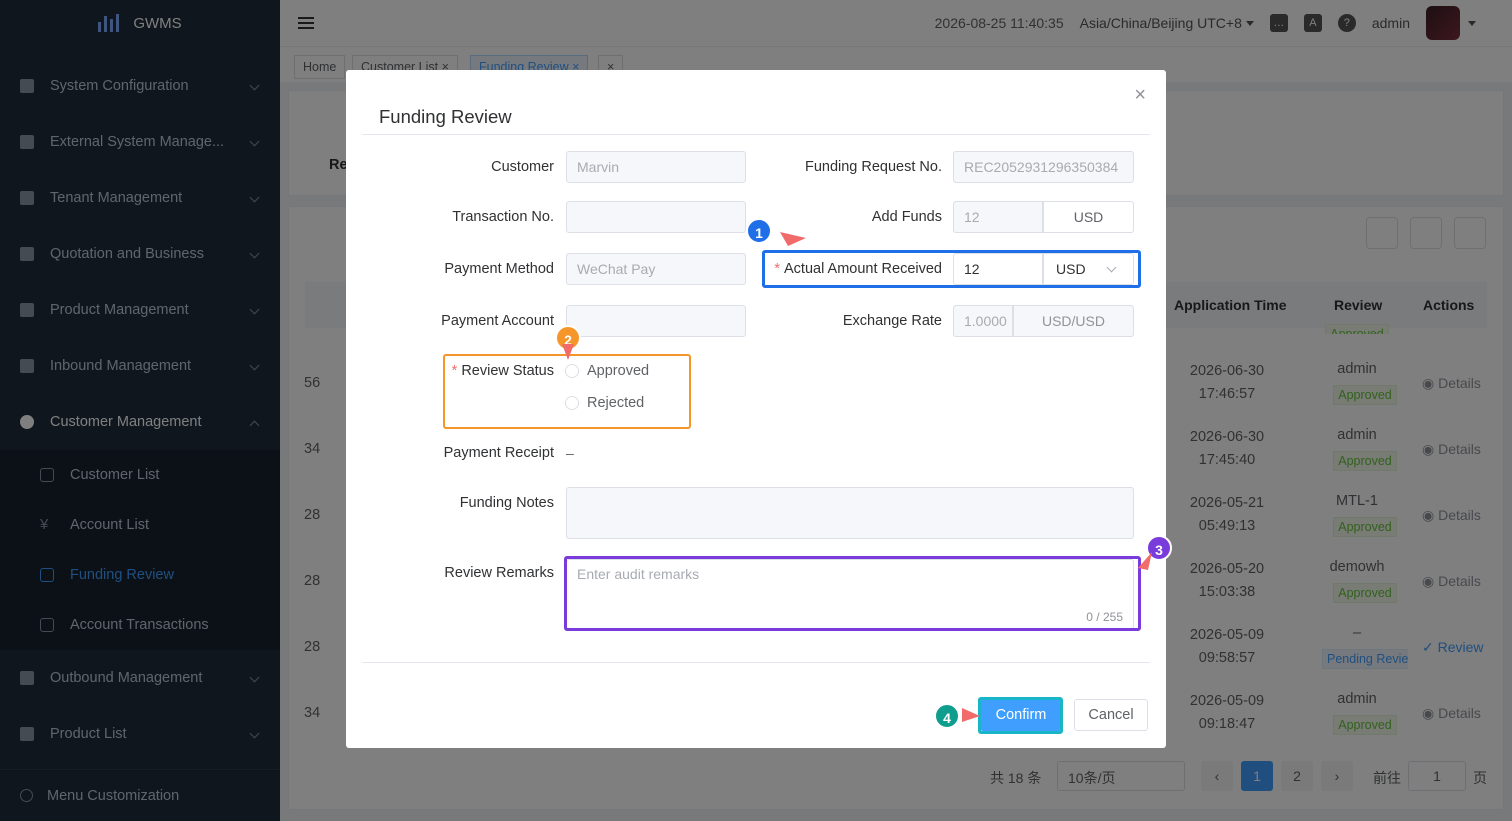  Describe the element at coordinates (522, 167) in the screenshot. I see `customer-label: Customer` at that location.